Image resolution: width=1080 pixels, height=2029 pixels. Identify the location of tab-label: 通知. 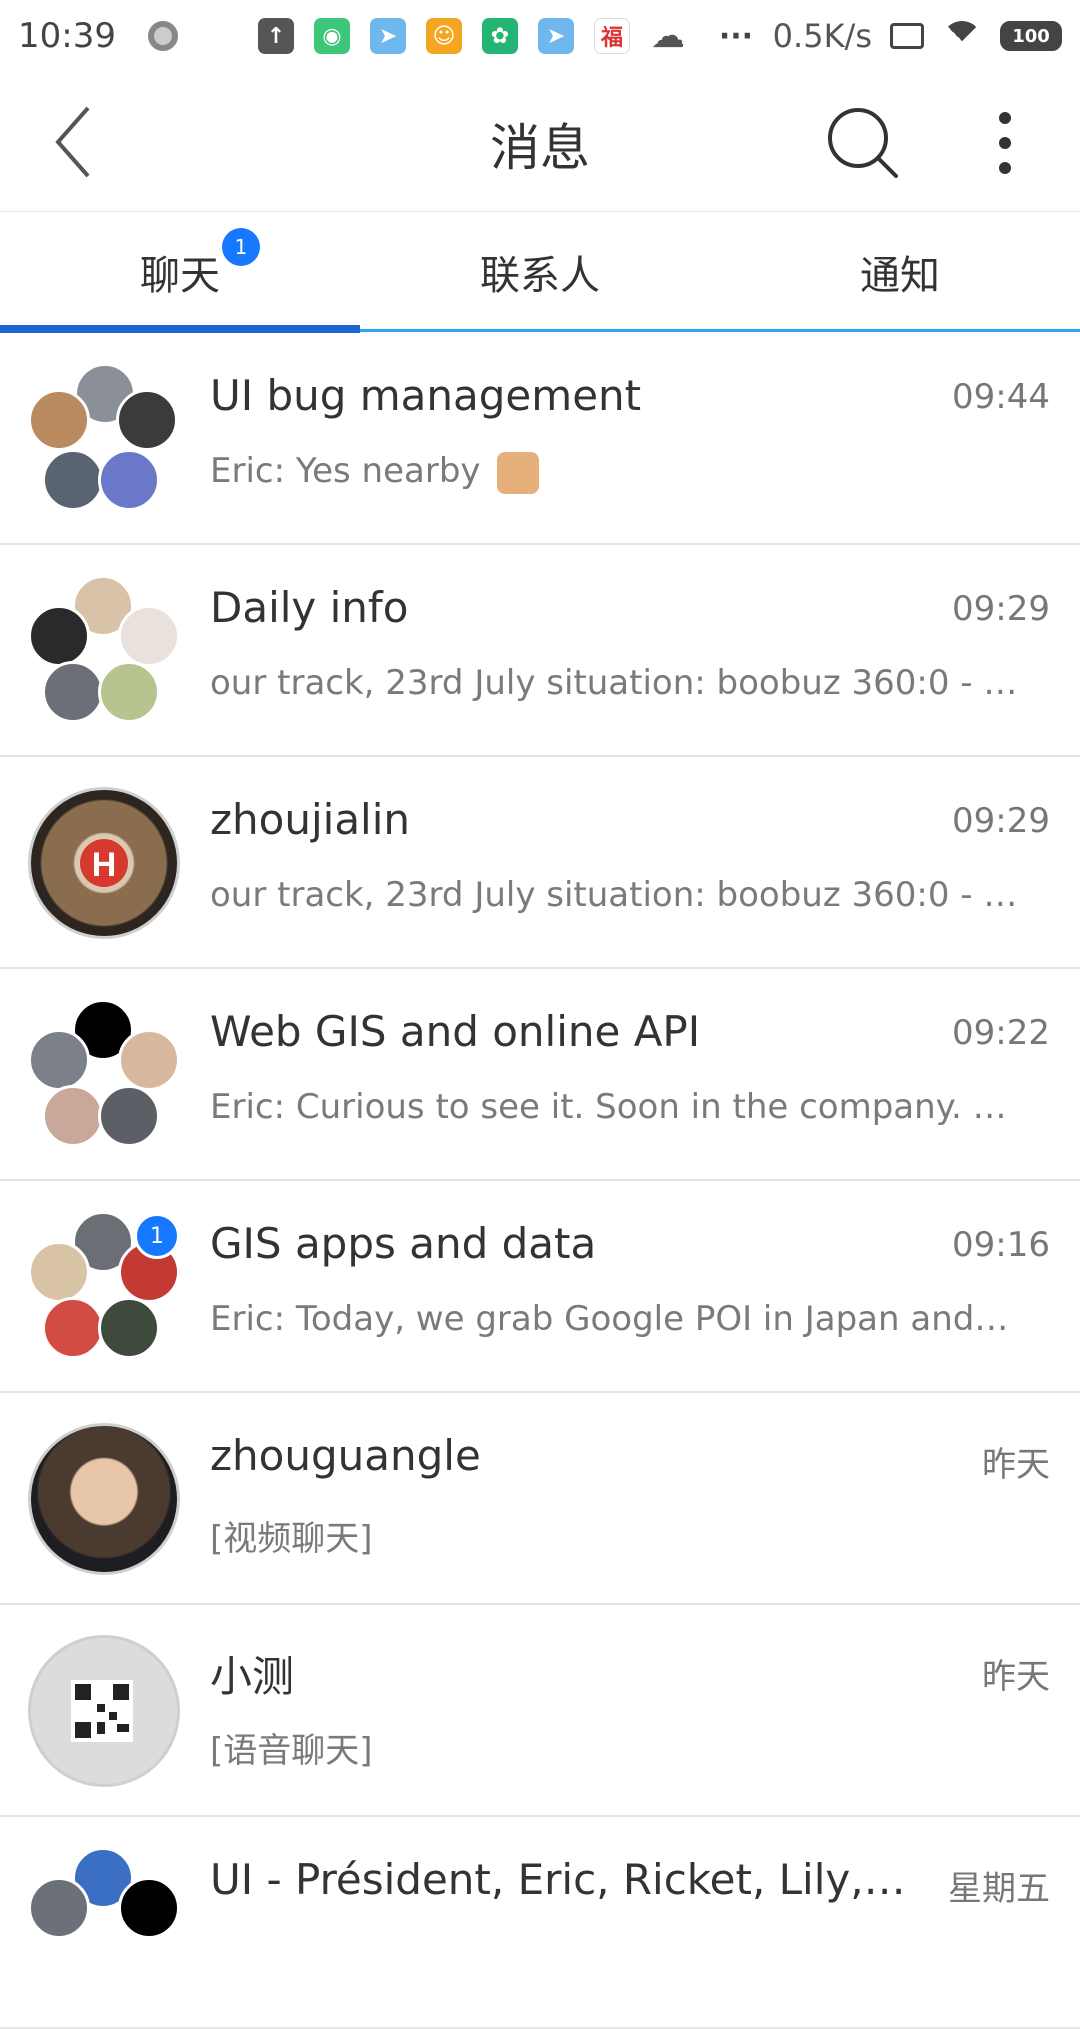
(900, 276).